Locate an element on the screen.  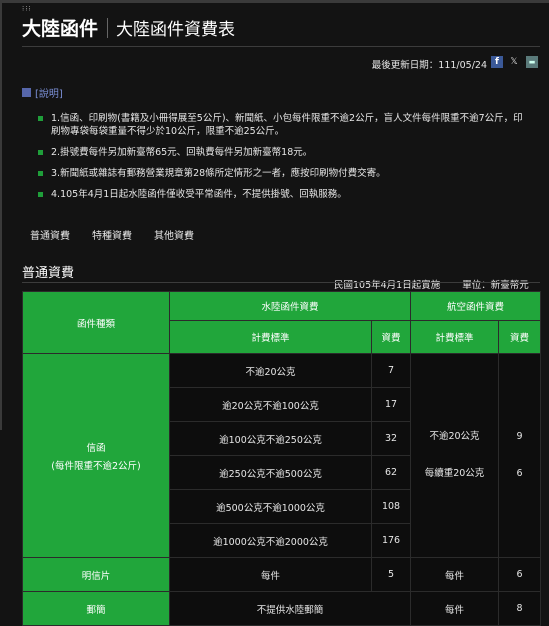
note-text: 3.新聞紙或雜誌有郵務營業規章第28條所定情形之一者，應按印刷物付費交寄。 is located at coordinates (218, 173).